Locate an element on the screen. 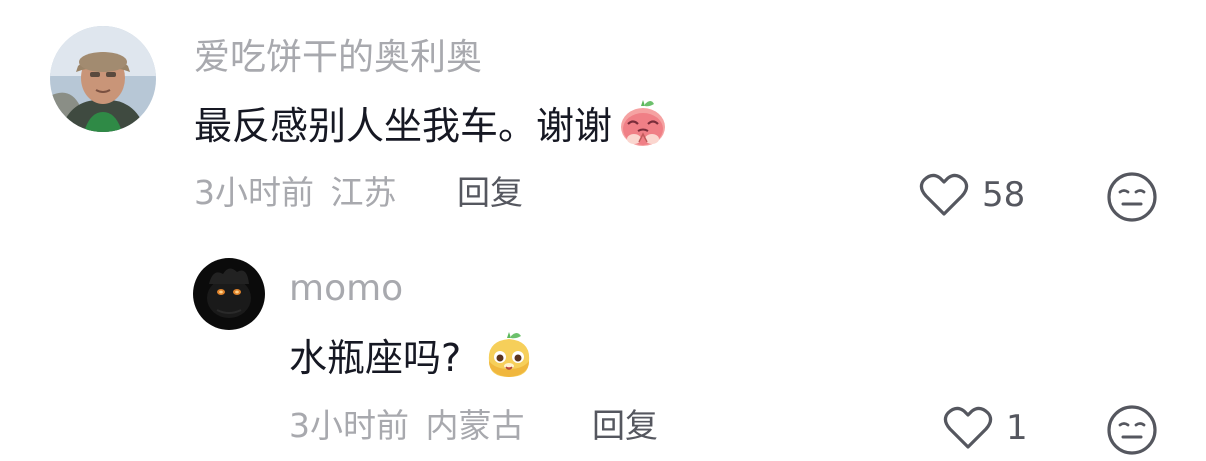 The image size is (1206, 461). like-button: 58 is located at coordinates (971, 195).